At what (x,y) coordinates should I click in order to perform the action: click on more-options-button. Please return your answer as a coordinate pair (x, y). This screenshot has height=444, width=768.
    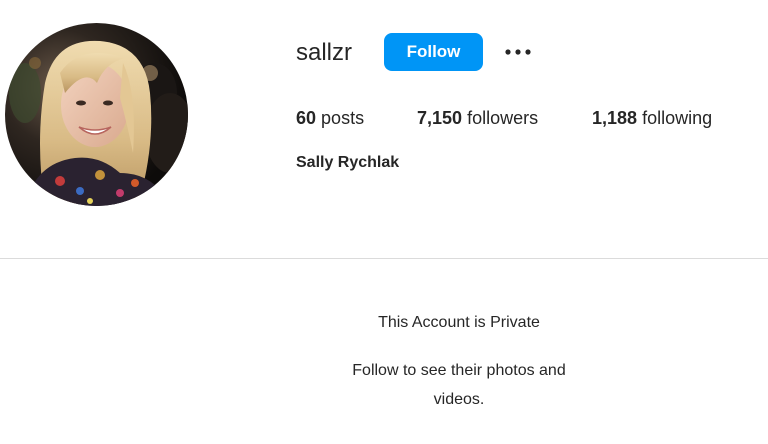
    Looking at the image, I should click on (518, 52).